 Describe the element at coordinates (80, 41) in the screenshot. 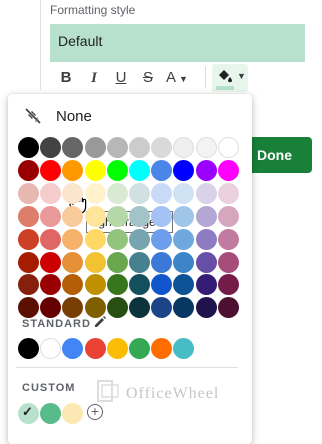

I see `formatting-style-value: Default` at that location.